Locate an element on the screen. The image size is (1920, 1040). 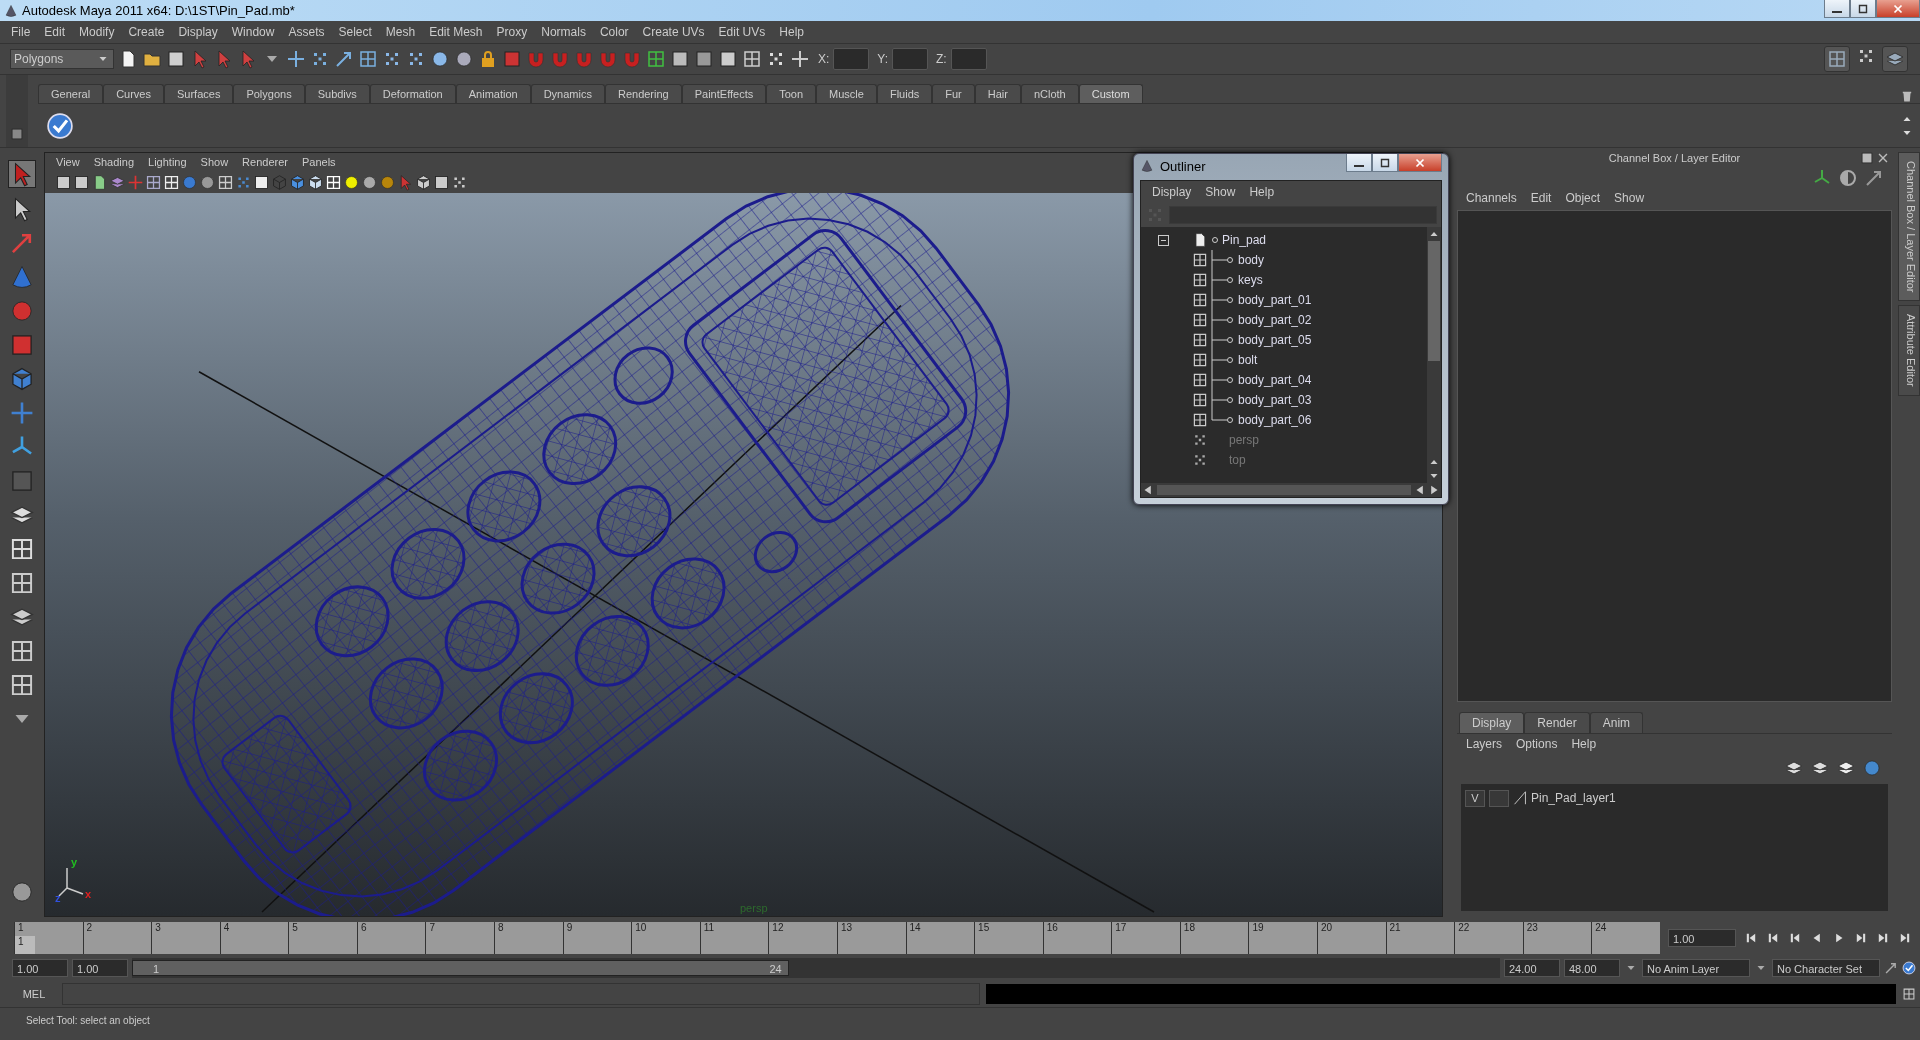
xray-icon is located at coordinates (423, 182).